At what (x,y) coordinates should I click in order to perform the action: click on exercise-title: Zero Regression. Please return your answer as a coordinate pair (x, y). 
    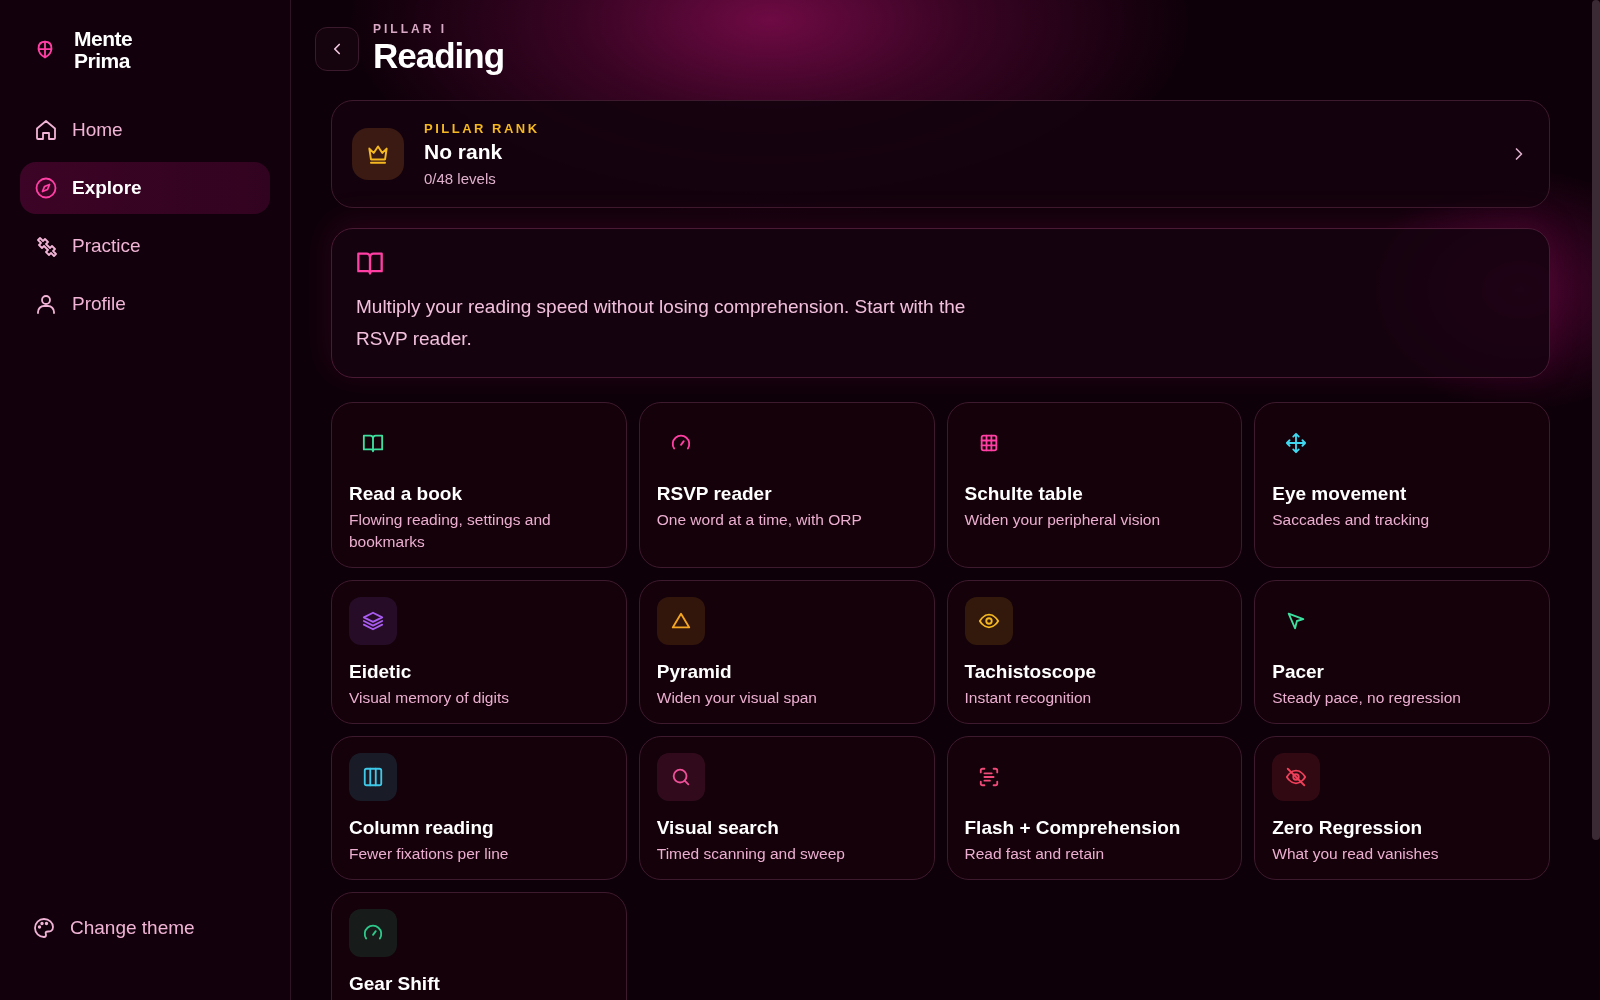
    Looking at the image, I should click on (1348, 828).